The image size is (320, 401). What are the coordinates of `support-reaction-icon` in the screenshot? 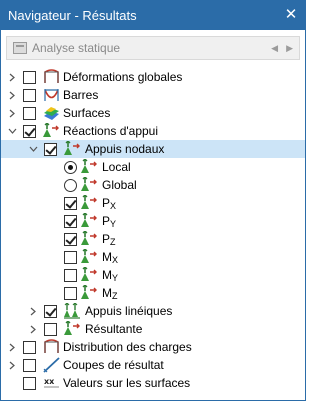 It's located at (51, 131).